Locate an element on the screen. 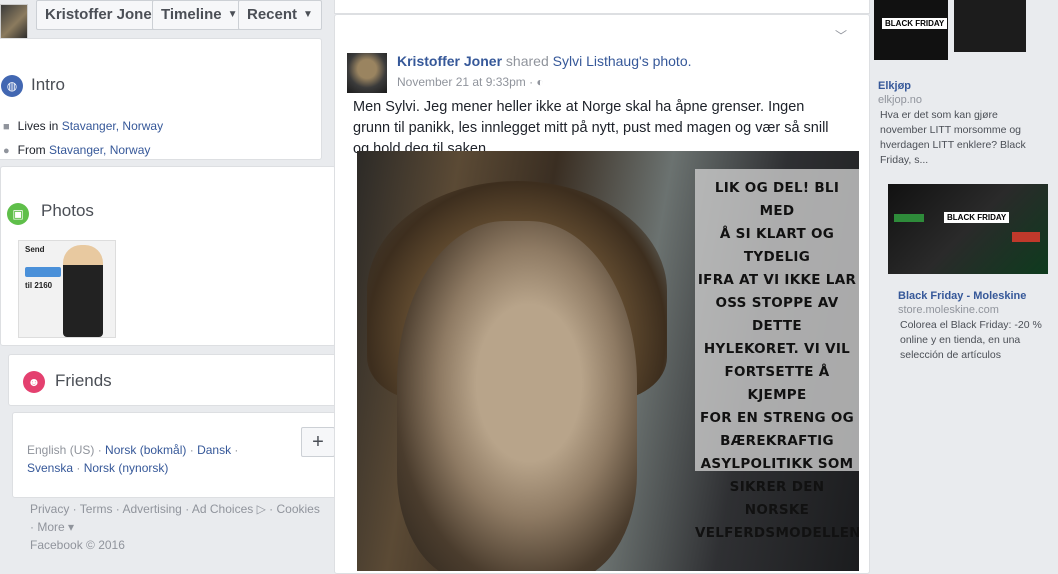 This screenshot has height=574, width=1058. footer-link-terms: Terms is located at coordinates (96, 509).